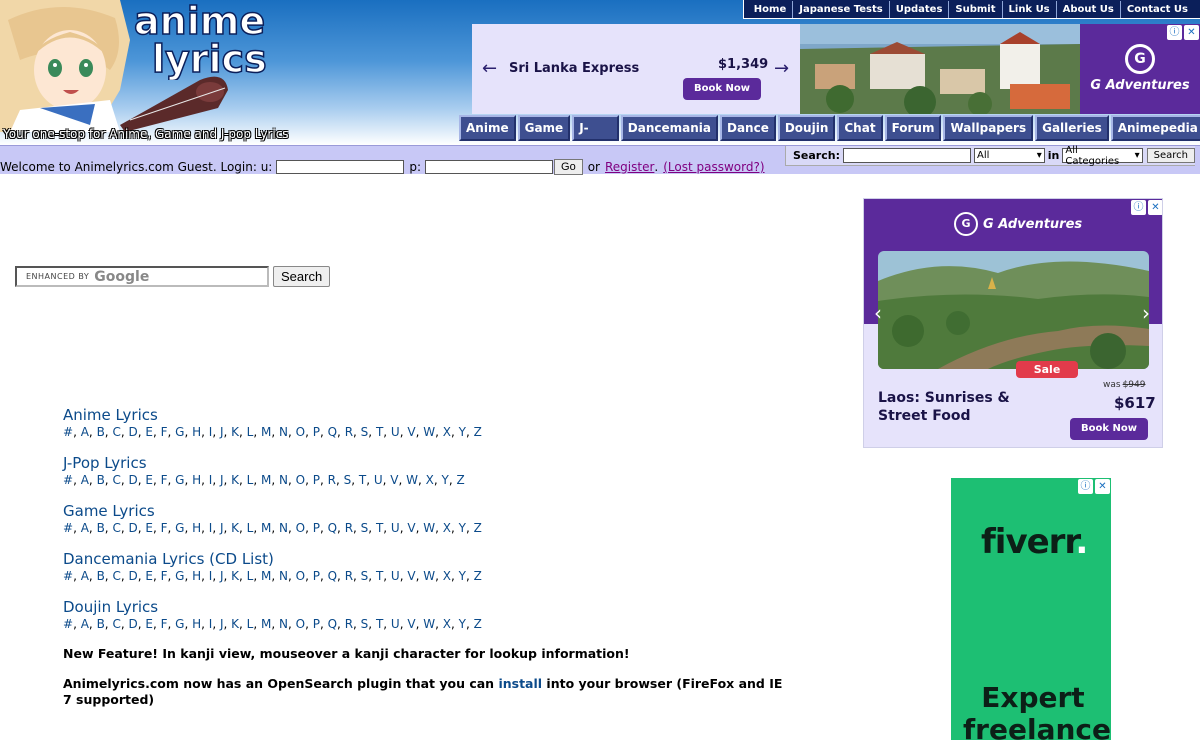  I want to click on tab-dance-cd-list: Dance CD List, so click(747, 147).